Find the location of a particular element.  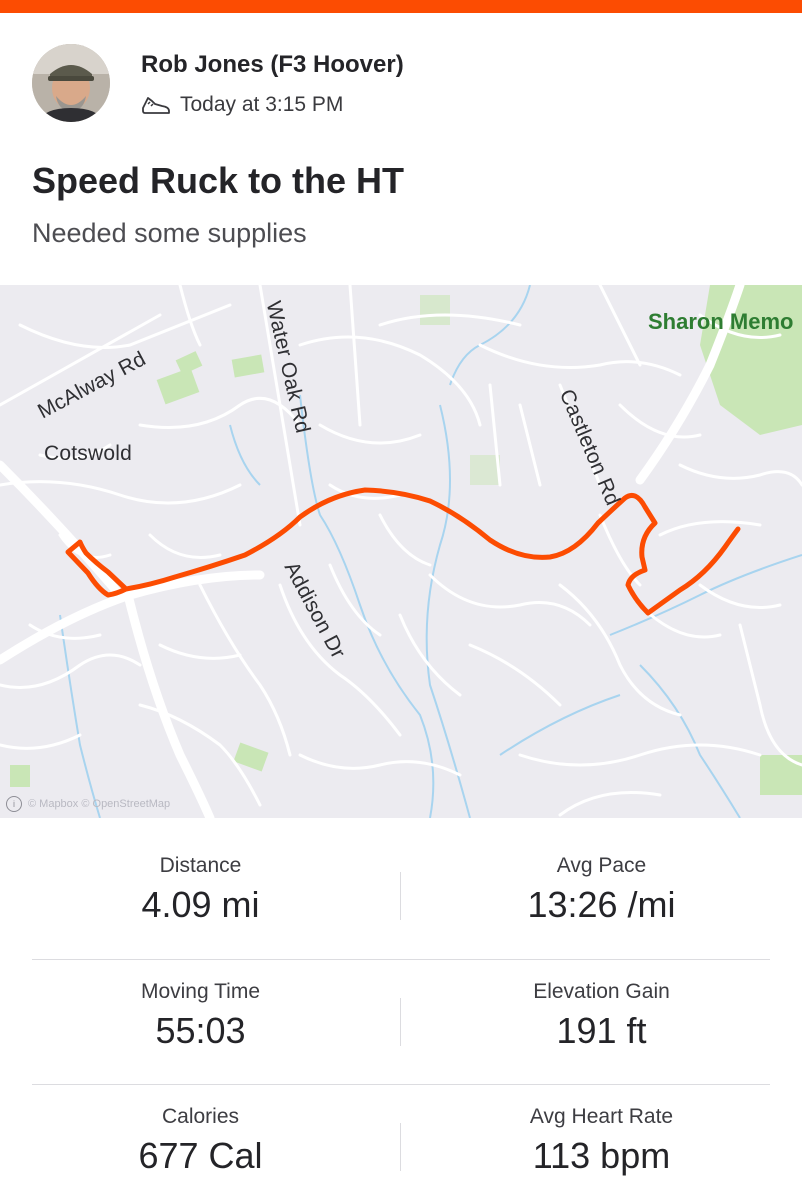

stat-value: 55:03 is located at coordinates (200, 1030).